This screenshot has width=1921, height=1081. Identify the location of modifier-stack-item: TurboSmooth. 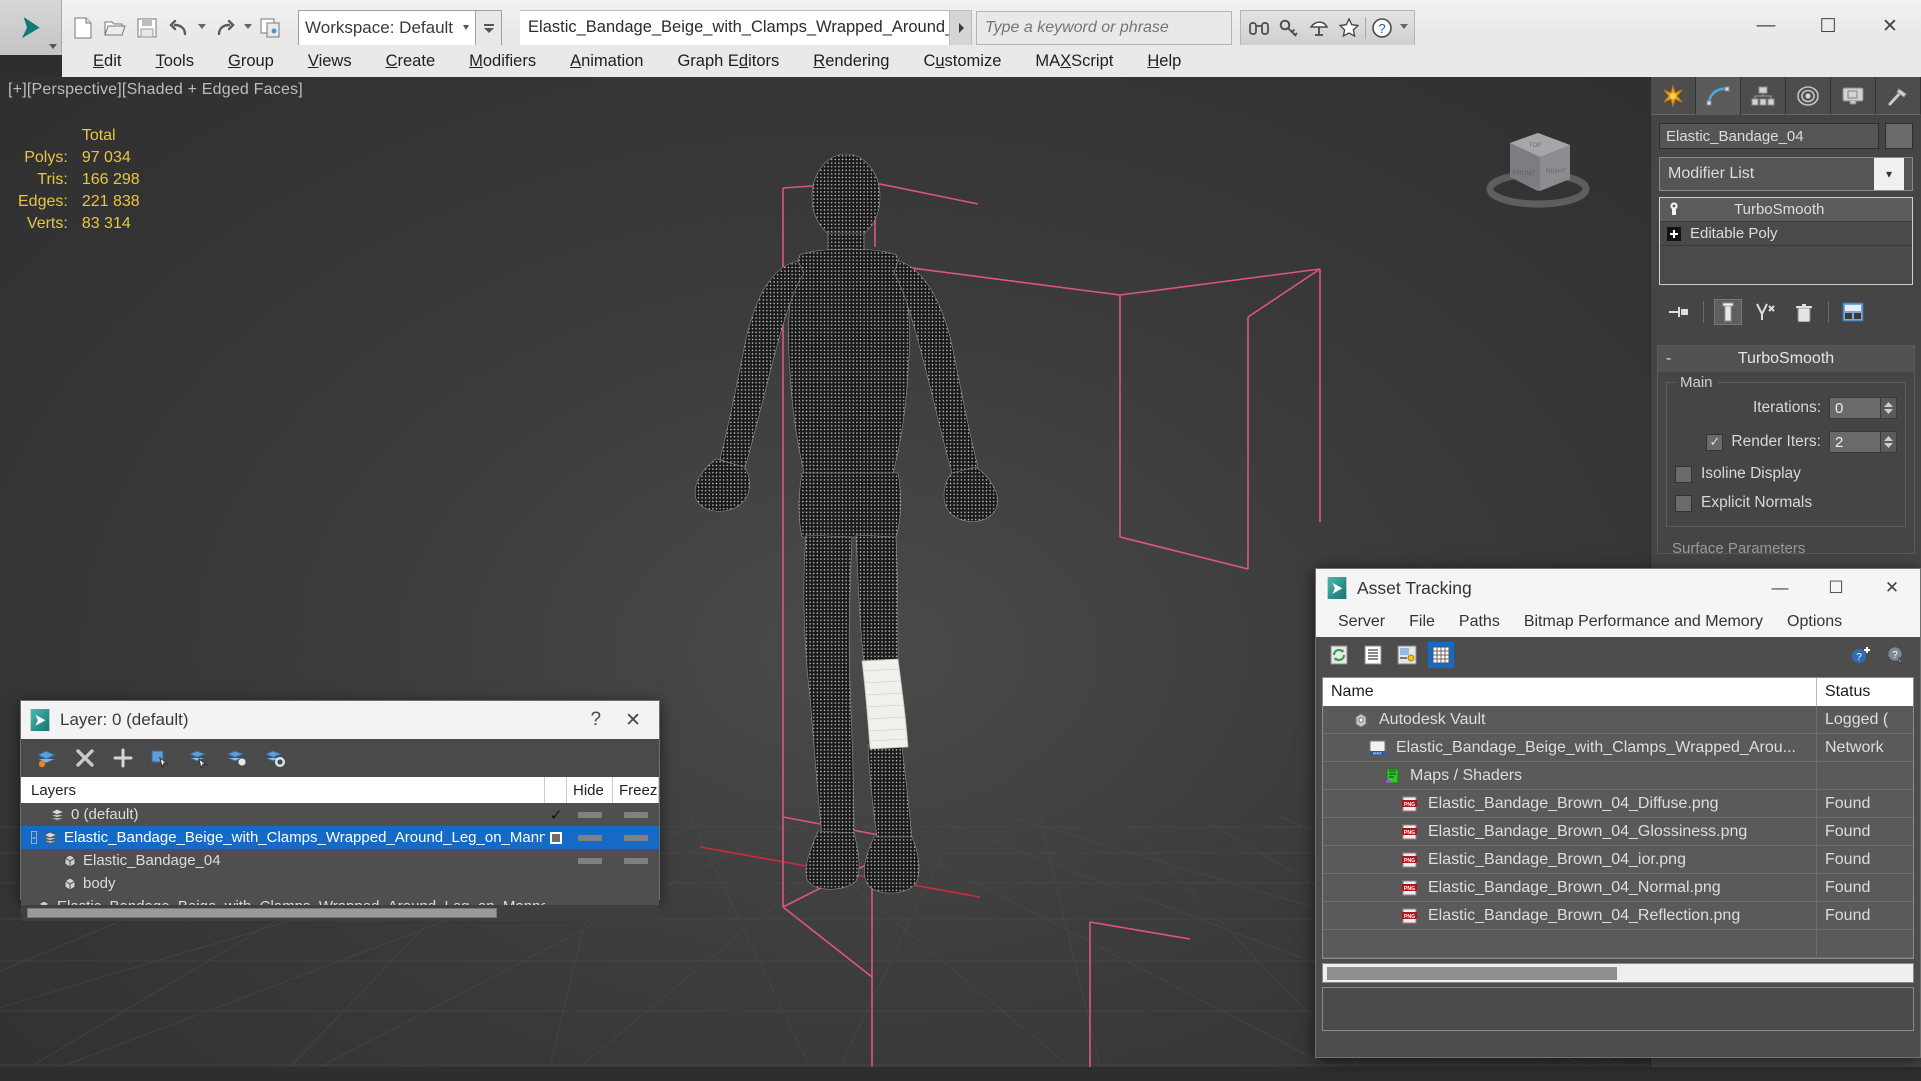
(1786, 210).